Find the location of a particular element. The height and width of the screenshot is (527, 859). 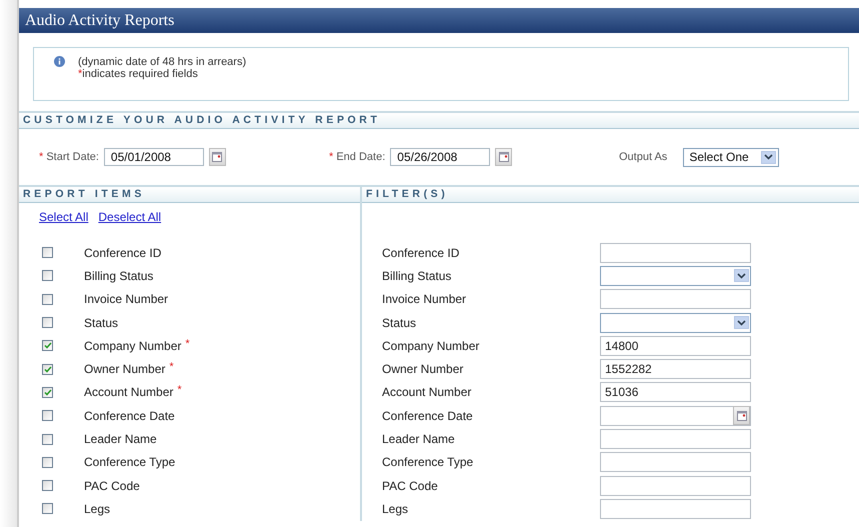

filter-label: Account Number is located at coordinates (427, 392).